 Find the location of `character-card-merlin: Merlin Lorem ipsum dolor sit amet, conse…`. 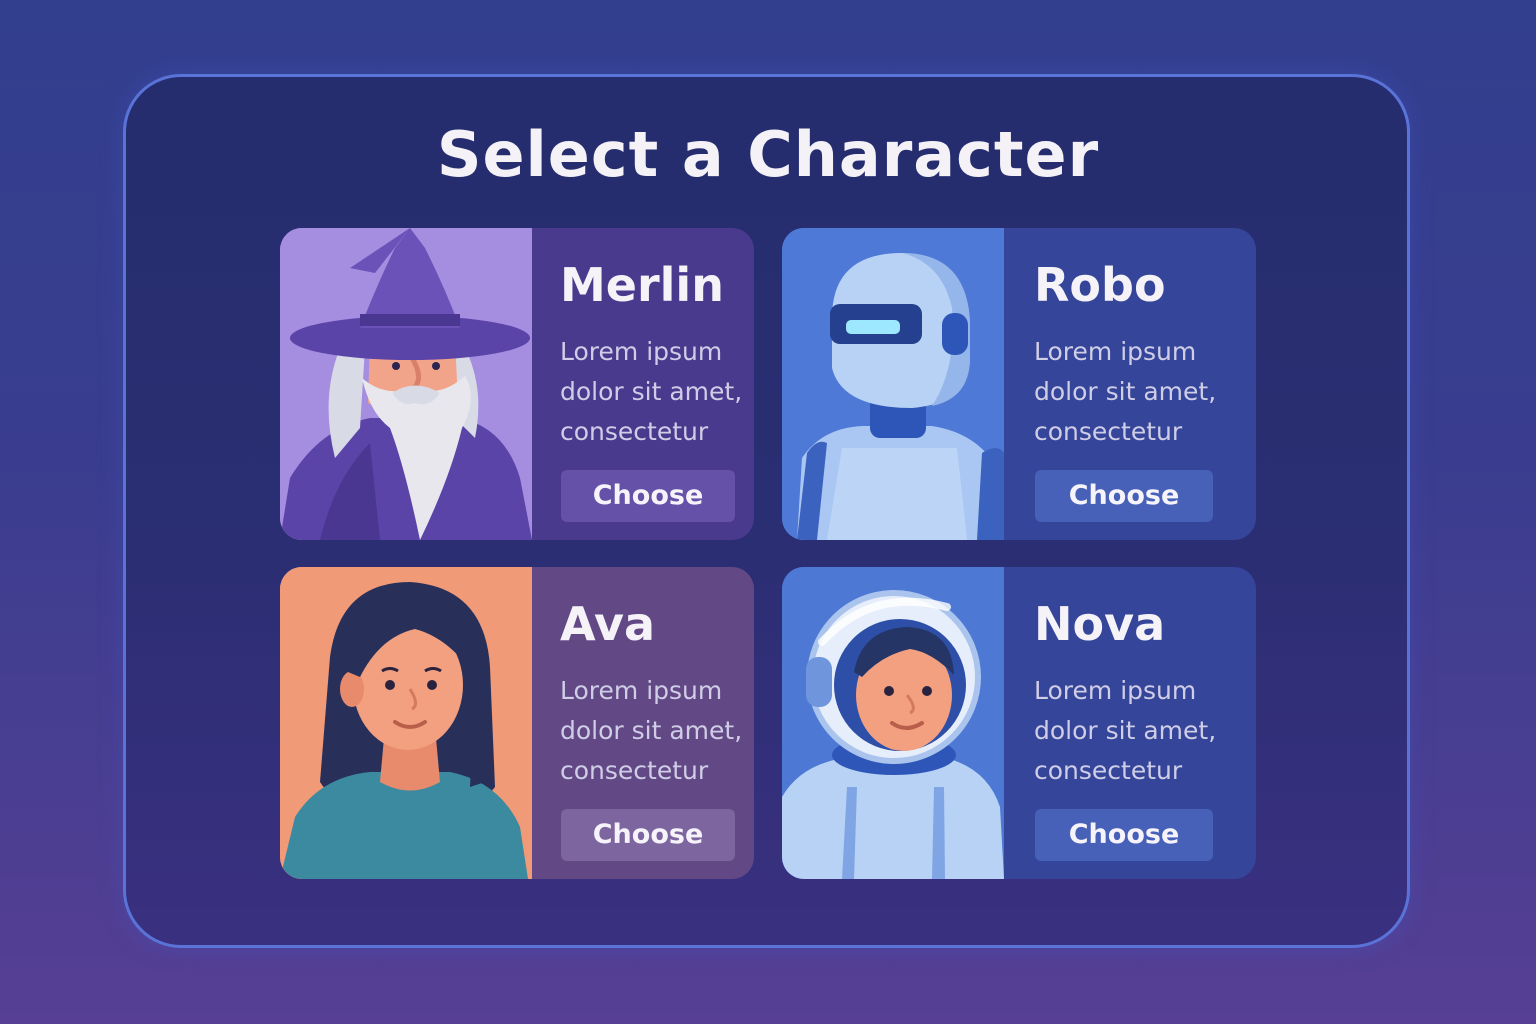

character-card-merlin: Merlin Lorem ipsum dolor sit amet, conse… is located at coordinates (517, 384).